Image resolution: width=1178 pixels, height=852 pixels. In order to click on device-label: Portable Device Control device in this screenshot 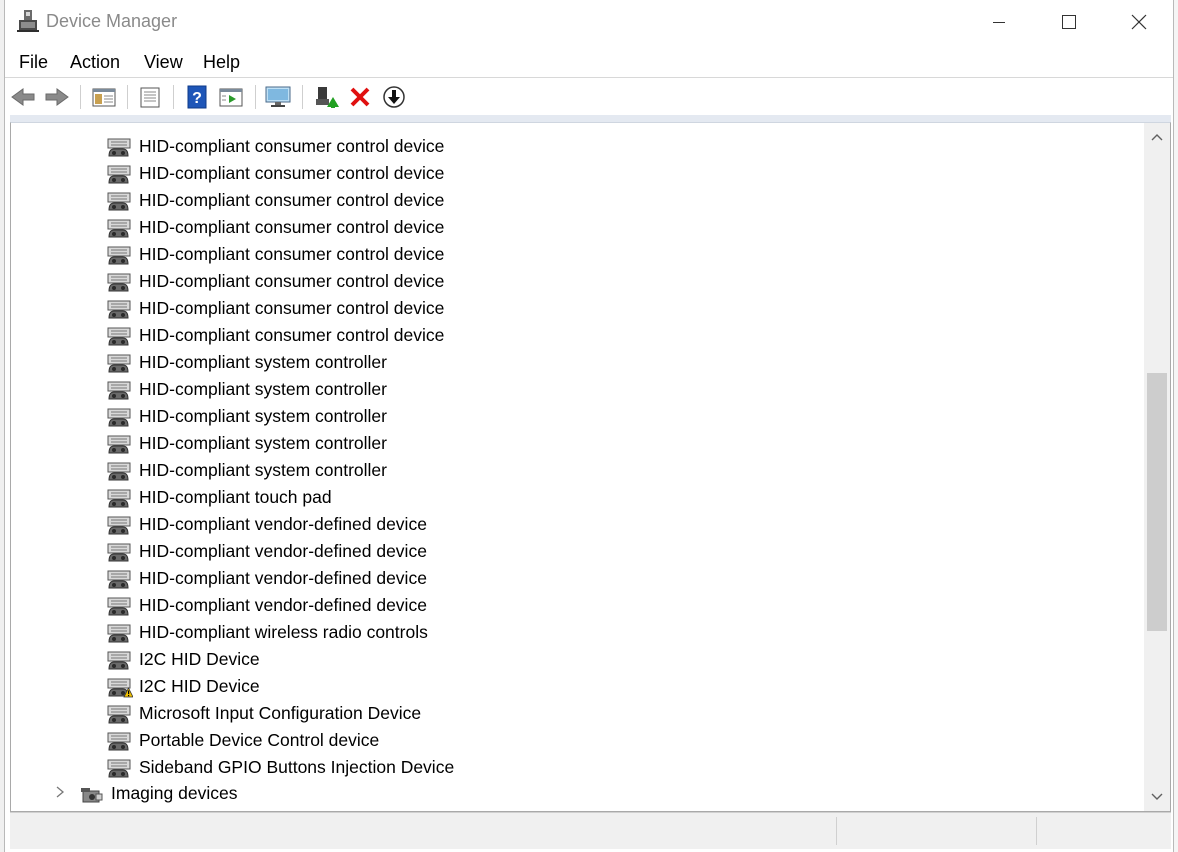, I will do `click(259, 740)`.